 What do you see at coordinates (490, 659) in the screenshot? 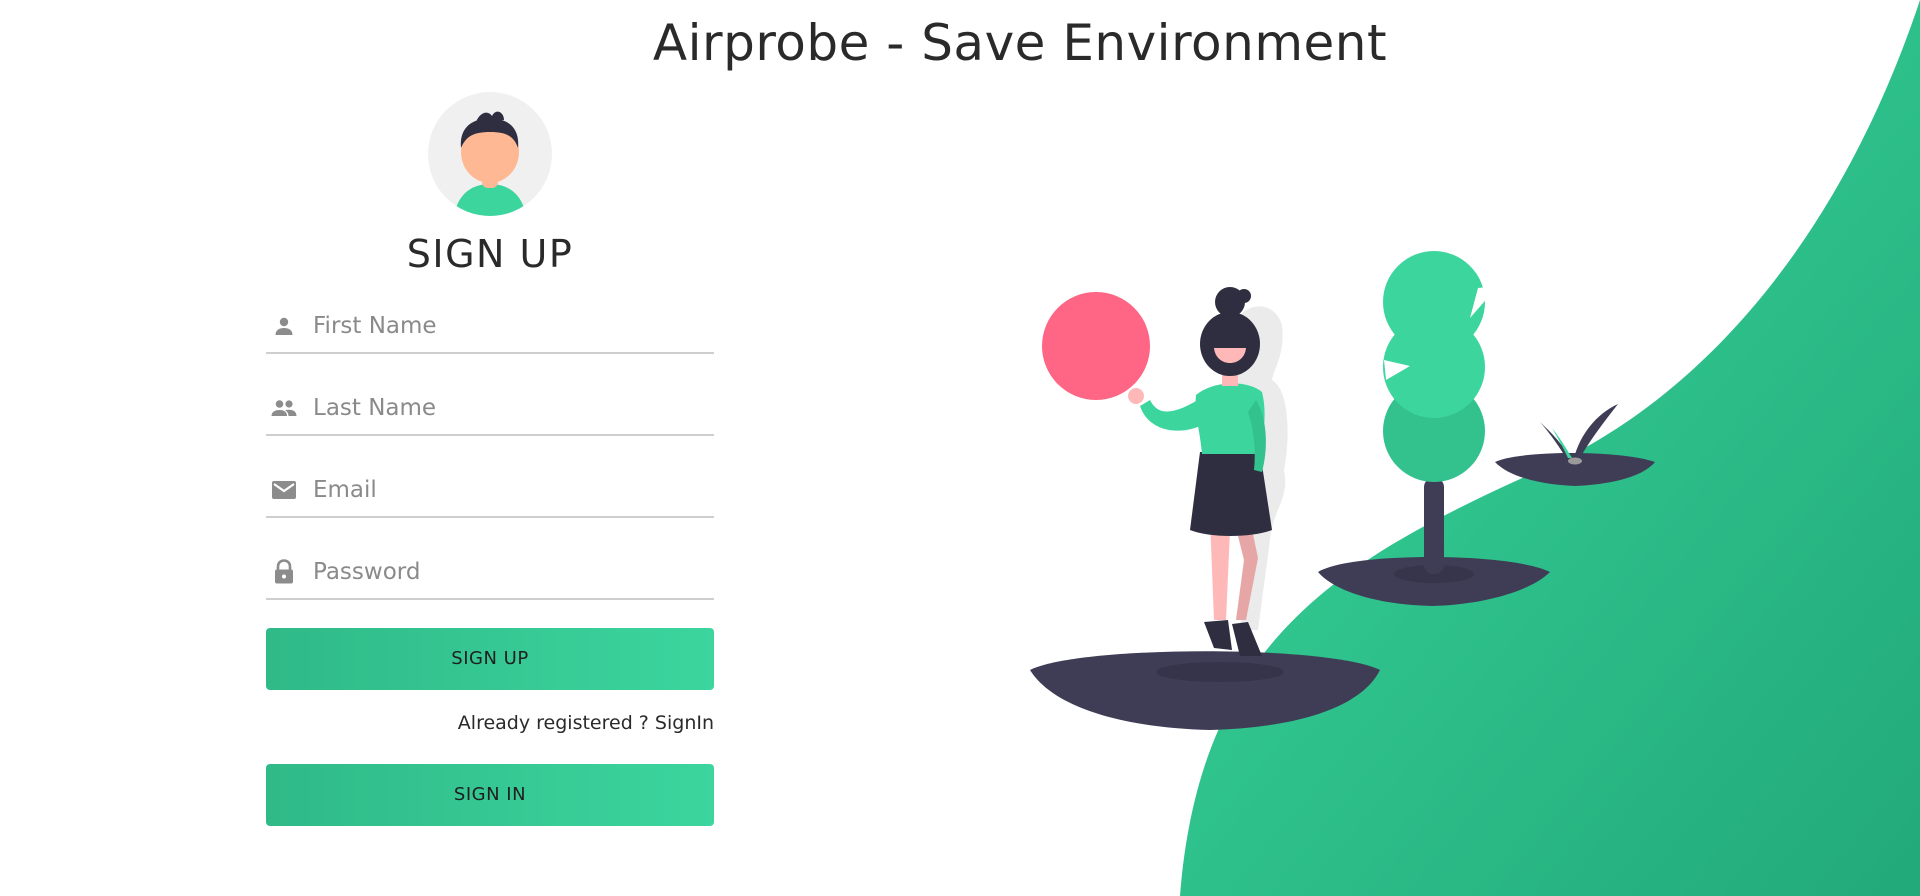
I see `signup-button: SIGN UP` at bounding box center [490, 659].